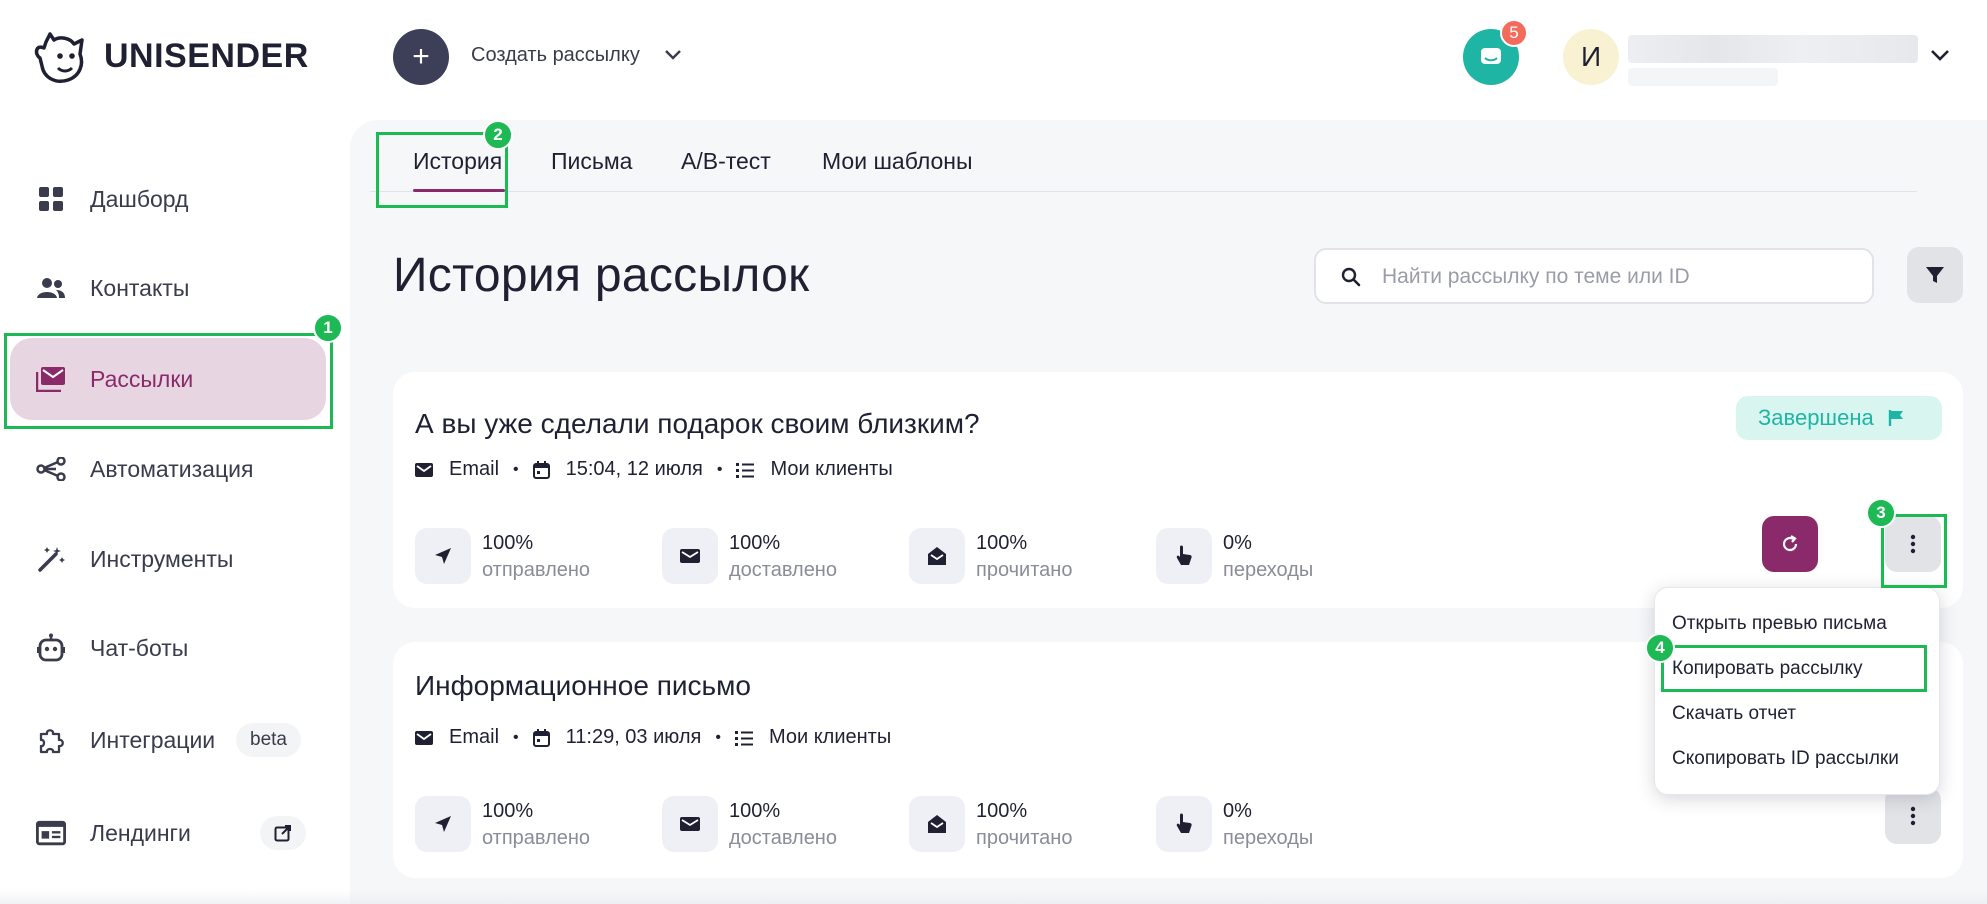 Image resolution: width=1987 pixels, height=904 pixels. What do you see at coordinates (328, 328) in the screenshot?
I see `callout-number: 1` at bounding box center [328, 328].